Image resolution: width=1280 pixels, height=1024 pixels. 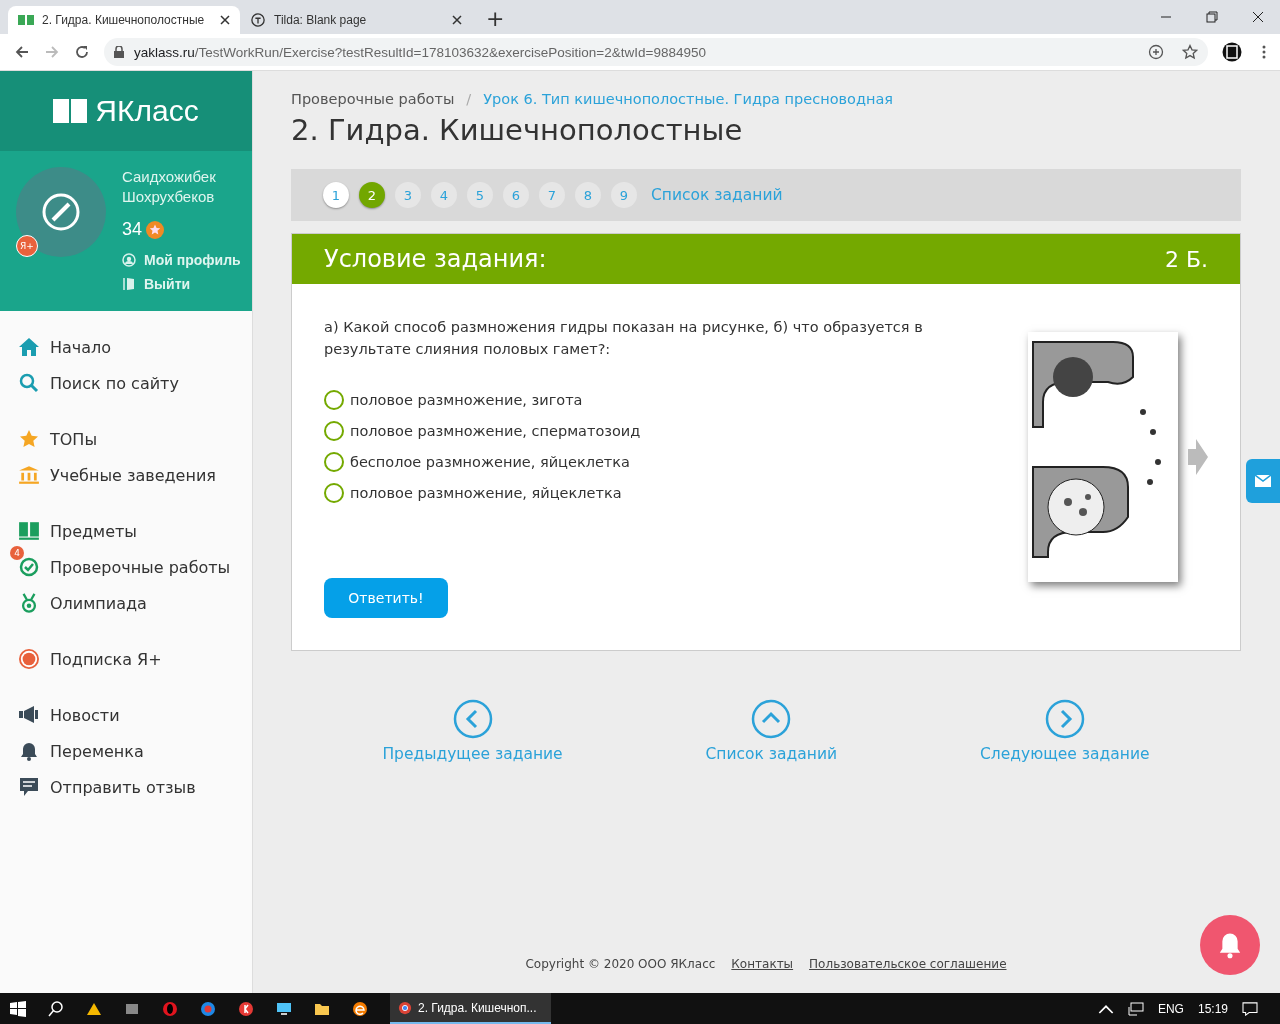 I want to click on edge-icon, so click(x=360, y=1008).